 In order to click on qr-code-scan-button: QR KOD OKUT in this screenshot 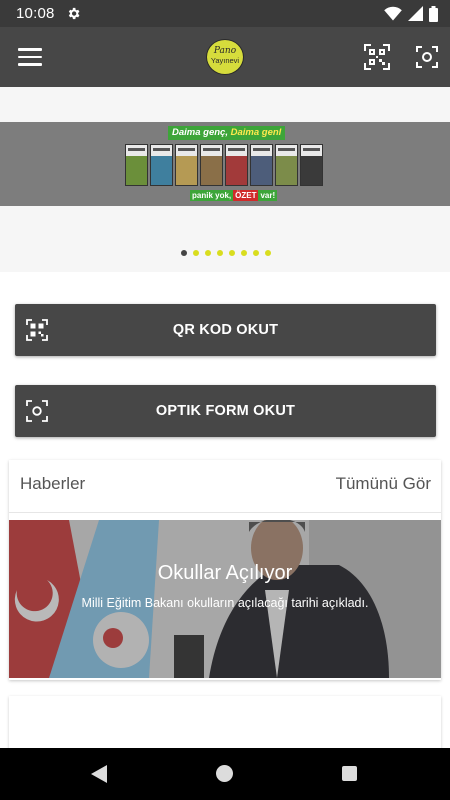, I will do `click(225, 330)`.